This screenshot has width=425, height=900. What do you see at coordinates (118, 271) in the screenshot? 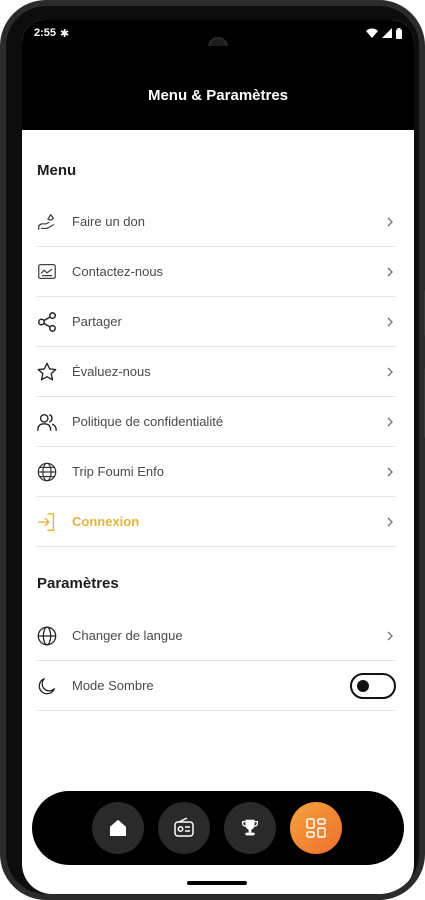
I see `menu-item-label: Contactez-nous` at bounding box center [118, 271].